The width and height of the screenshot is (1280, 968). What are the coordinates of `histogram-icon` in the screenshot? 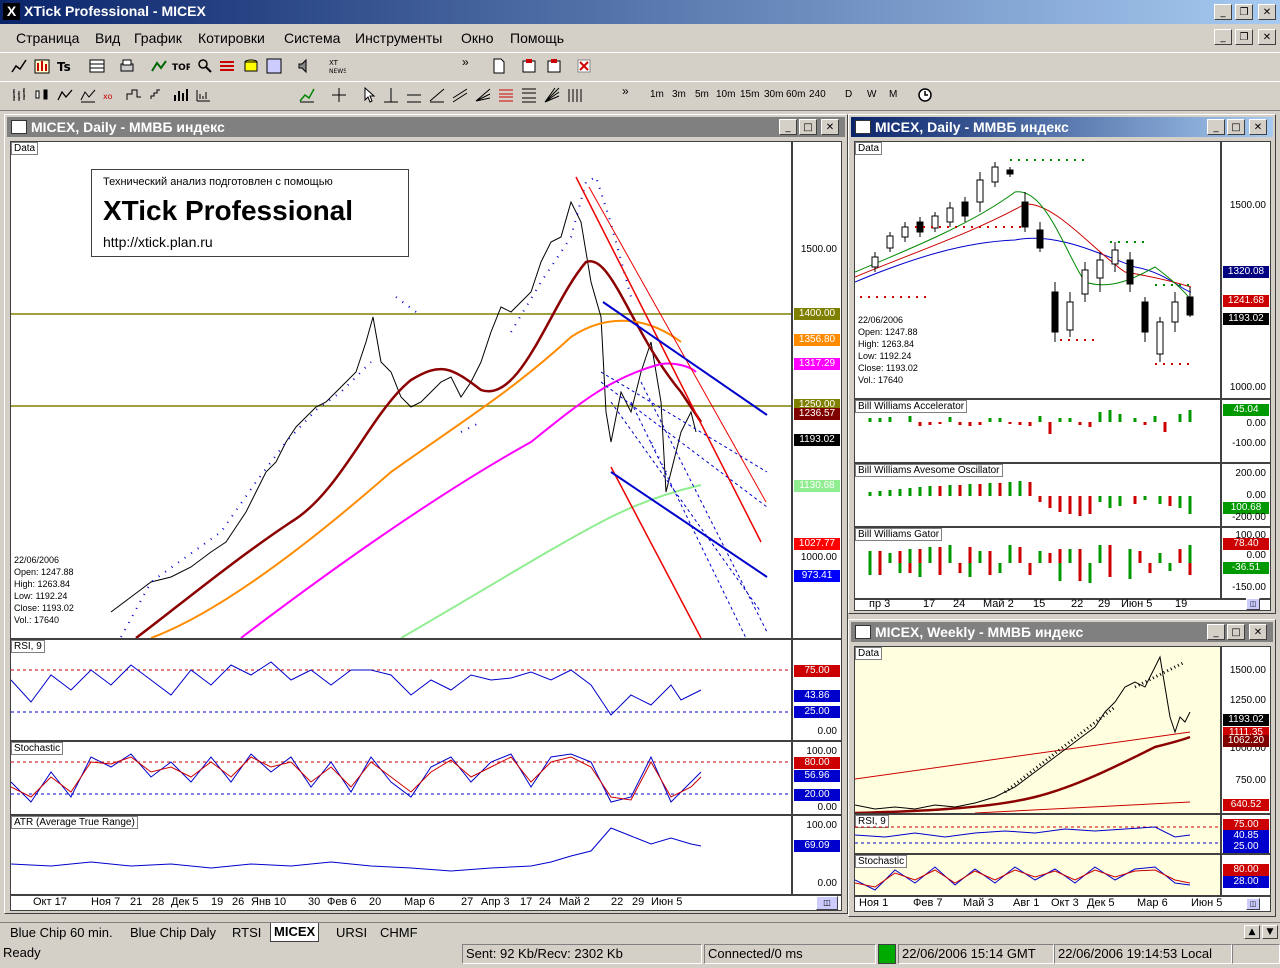 It's located at (180, 95).